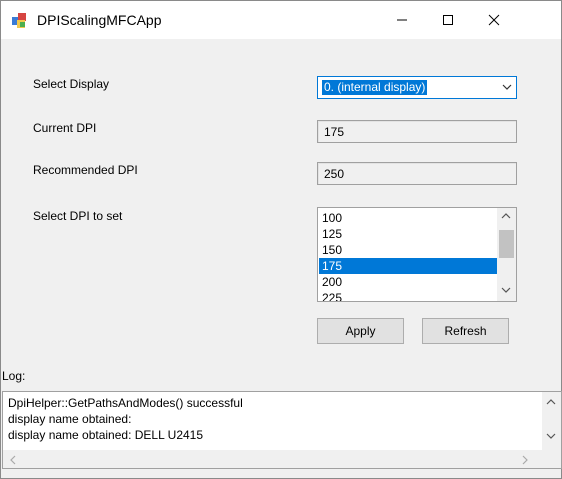  What do you see at coordinates (106, 435) in the screenshot?
I see `log-line: display name obtained: DELL U2415` at bounding box center [106, 435].